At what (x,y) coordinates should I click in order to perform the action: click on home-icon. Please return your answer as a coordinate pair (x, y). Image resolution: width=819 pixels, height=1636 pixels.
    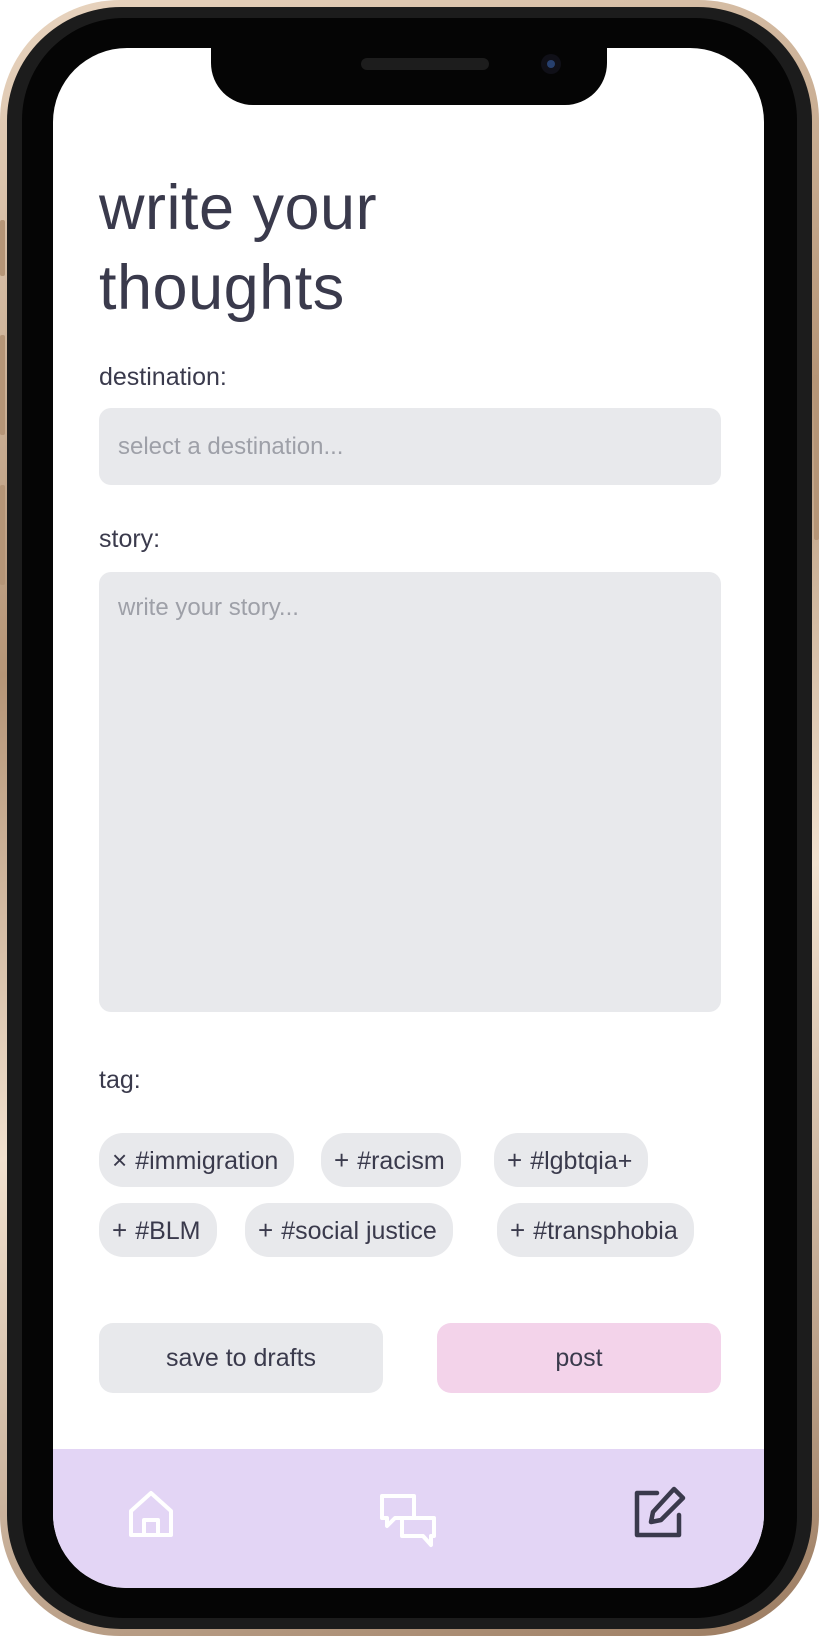
    Looking at the image, I should click on (151, 1514).